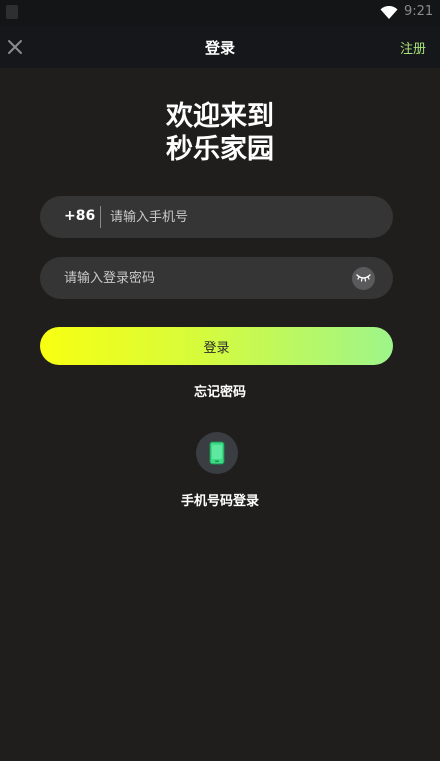 Image resolution: width=440 pixels, height=761 pixels. I want to click on password-visibility-toggle, so click(363, 278).